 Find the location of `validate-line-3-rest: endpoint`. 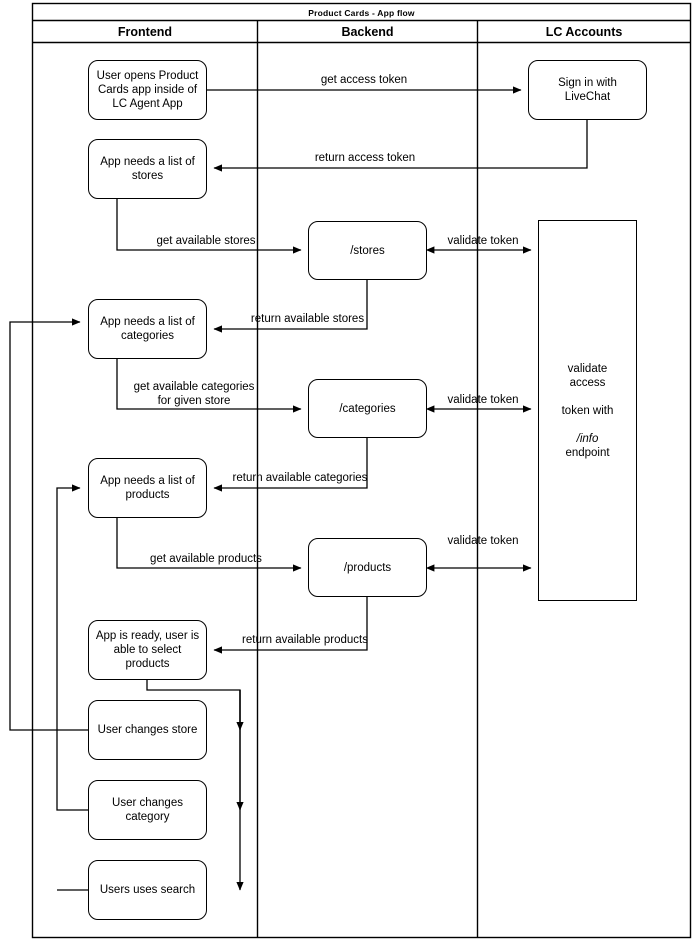

validate-line-3-rest: endpoint is located at coordinates (587, 452).